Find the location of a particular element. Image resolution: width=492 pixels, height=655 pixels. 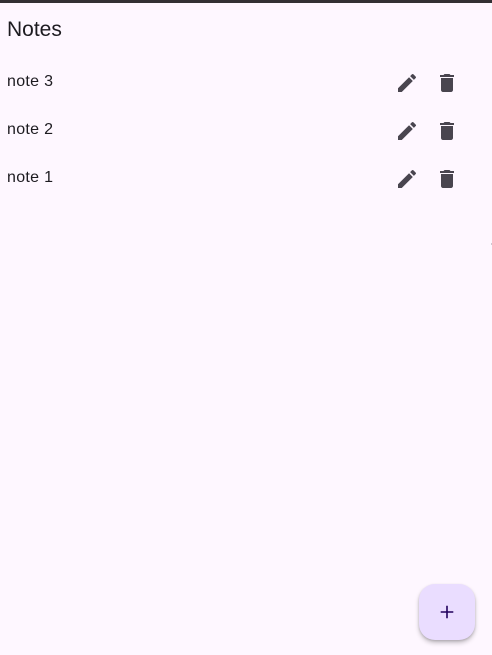

note-title: note 1 is located at coordinates (30, 177).